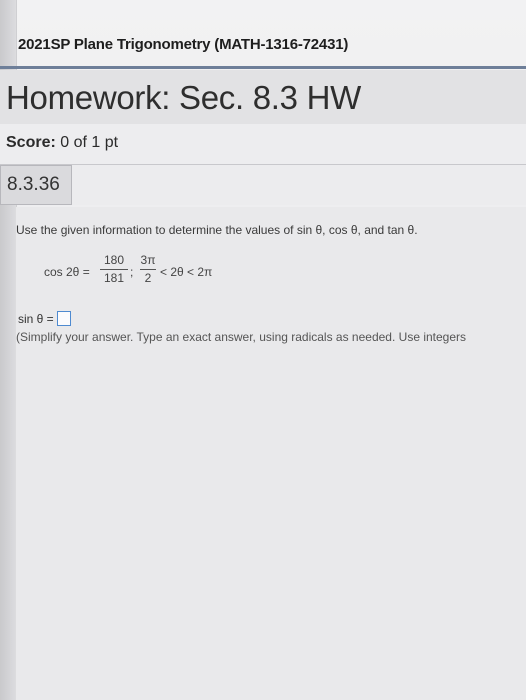 The image size is (526, 700). What do you see at coordinates (263, 144) in the screenshot?
I see `score-row: Score: 0 of 1 pt` at bounding box center [263, 144].